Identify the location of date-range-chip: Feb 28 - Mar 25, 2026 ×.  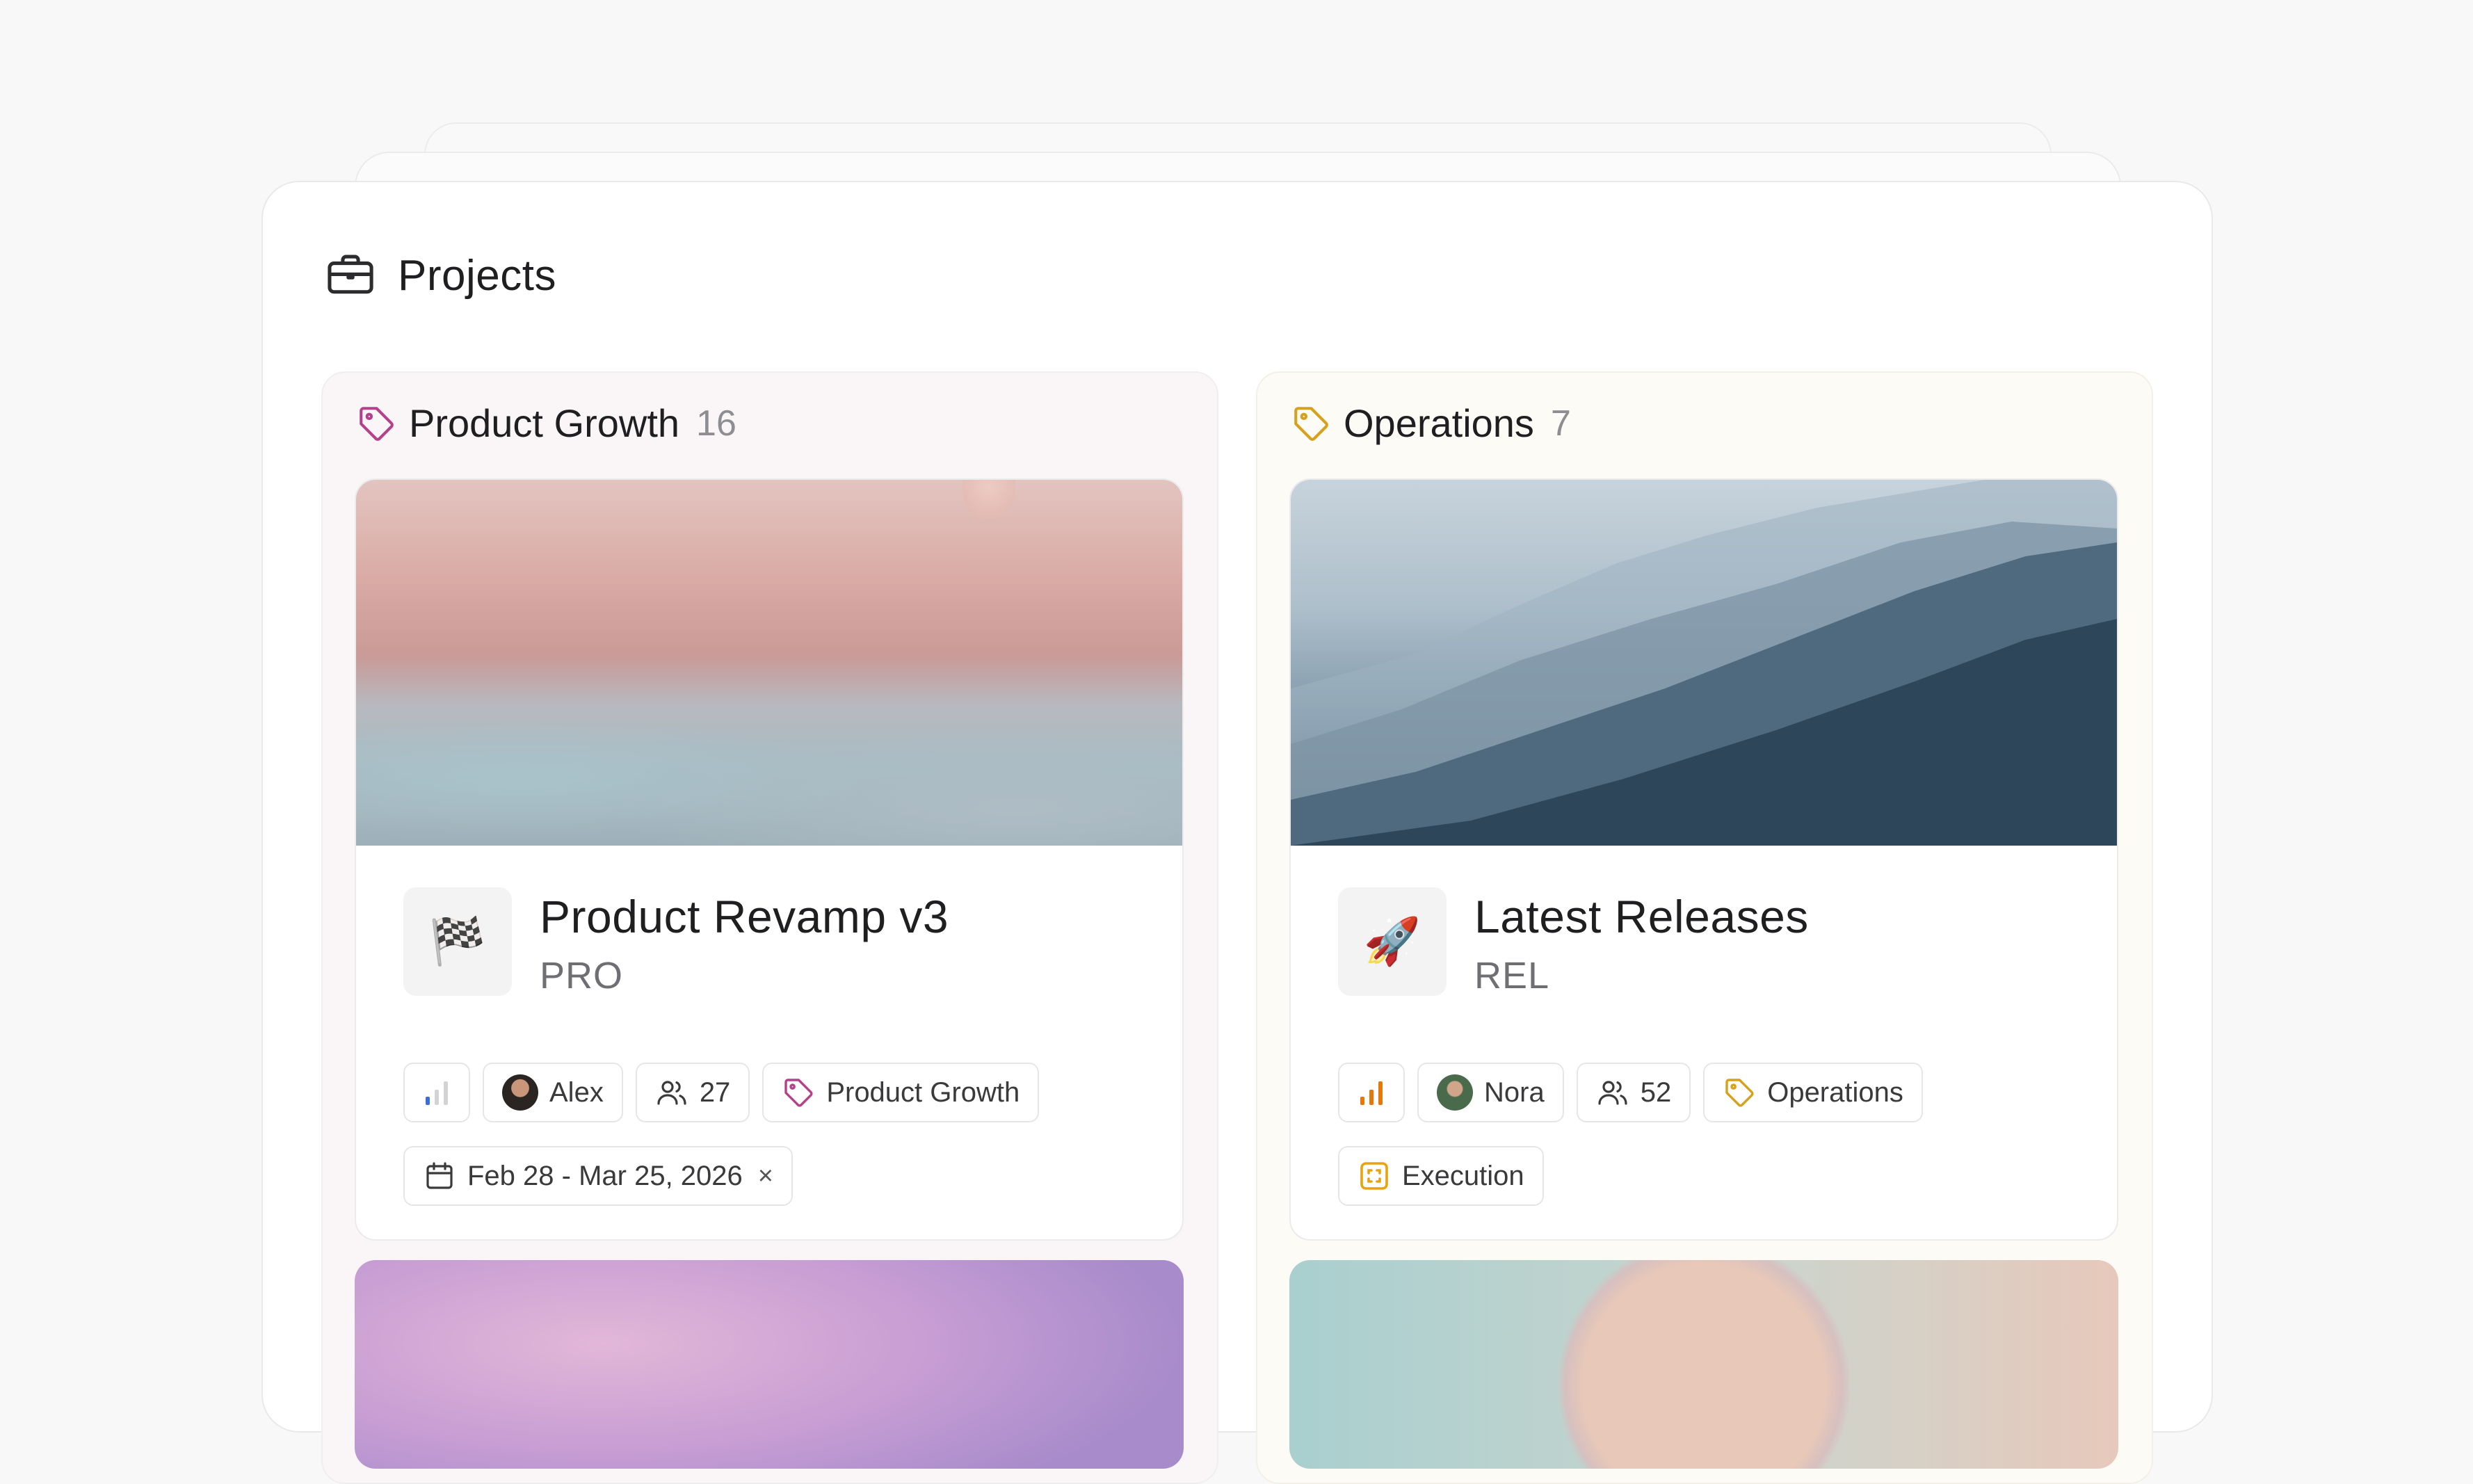
(598, 1176).